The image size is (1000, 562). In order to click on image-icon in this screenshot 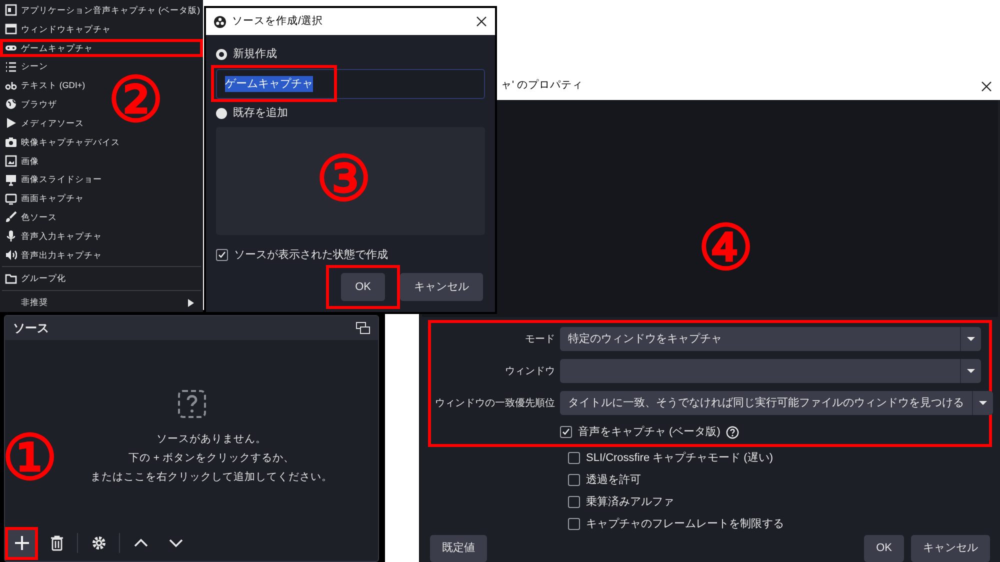, I will do `click(11, 160)`.